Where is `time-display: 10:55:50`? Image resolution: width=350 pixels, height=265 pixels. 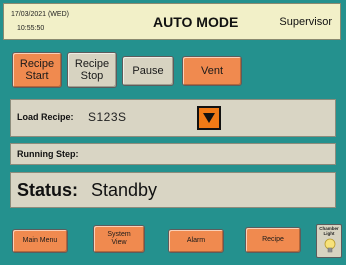
time-display: 10:55:50 is located at coordinates (31, 28).